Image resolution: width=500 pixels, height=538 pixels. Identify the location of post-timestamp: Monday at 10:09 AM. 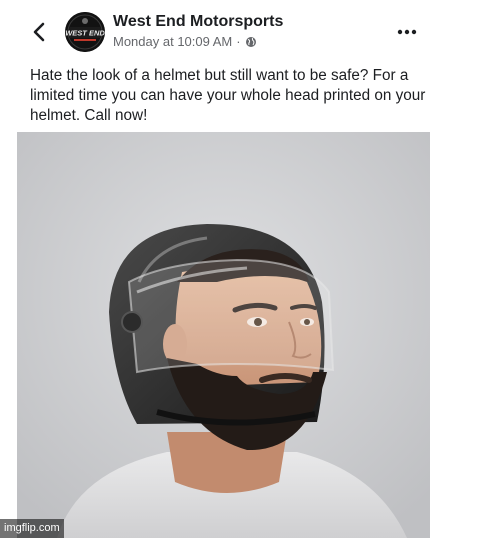
(172, 41).